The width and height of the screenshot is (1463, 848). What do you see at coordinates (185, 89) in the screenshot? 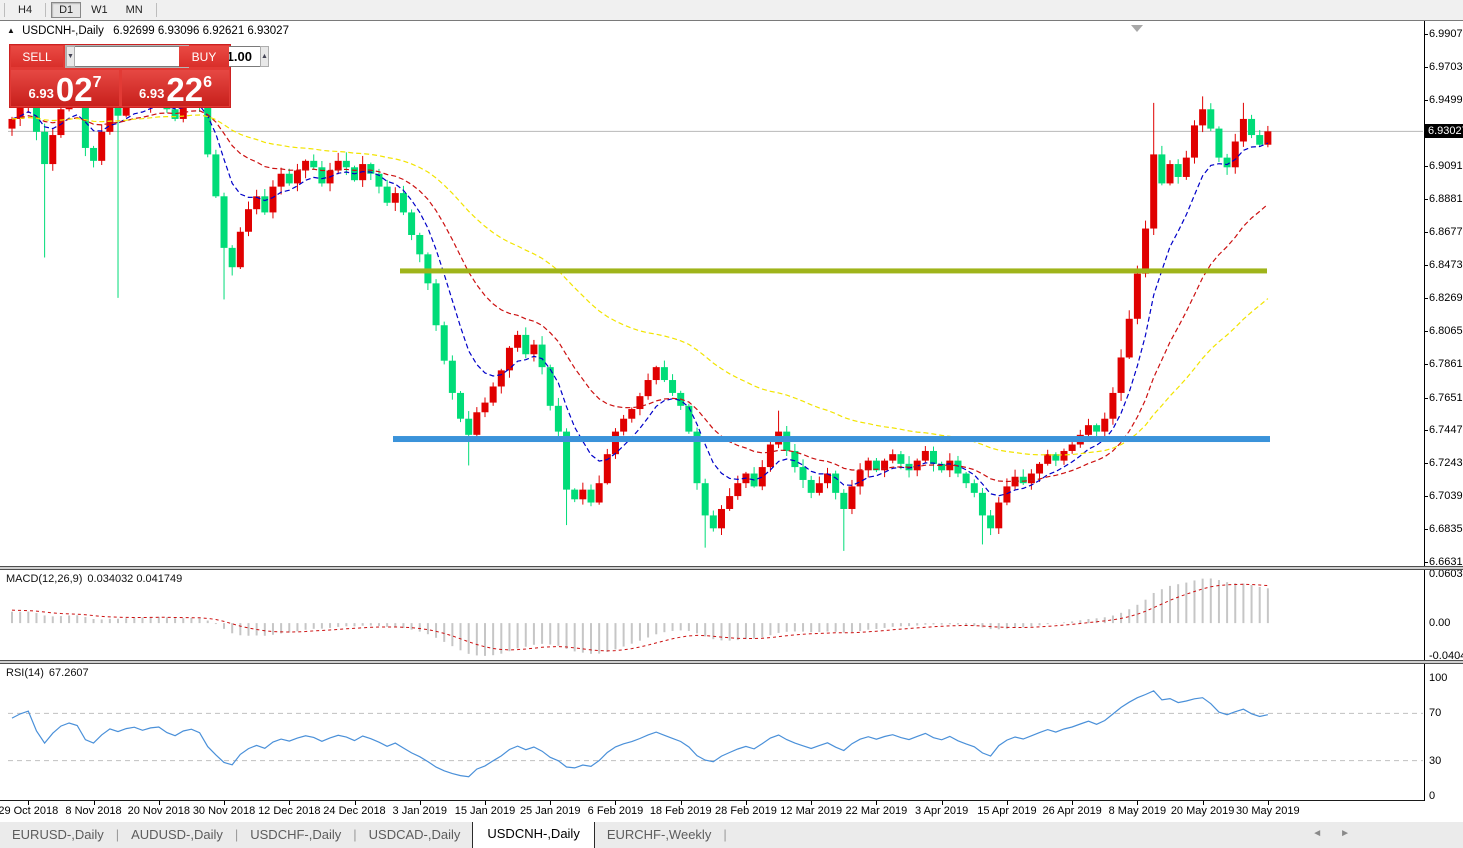
I see `buy-price-pips: 22` at bounding box center [185, 89].